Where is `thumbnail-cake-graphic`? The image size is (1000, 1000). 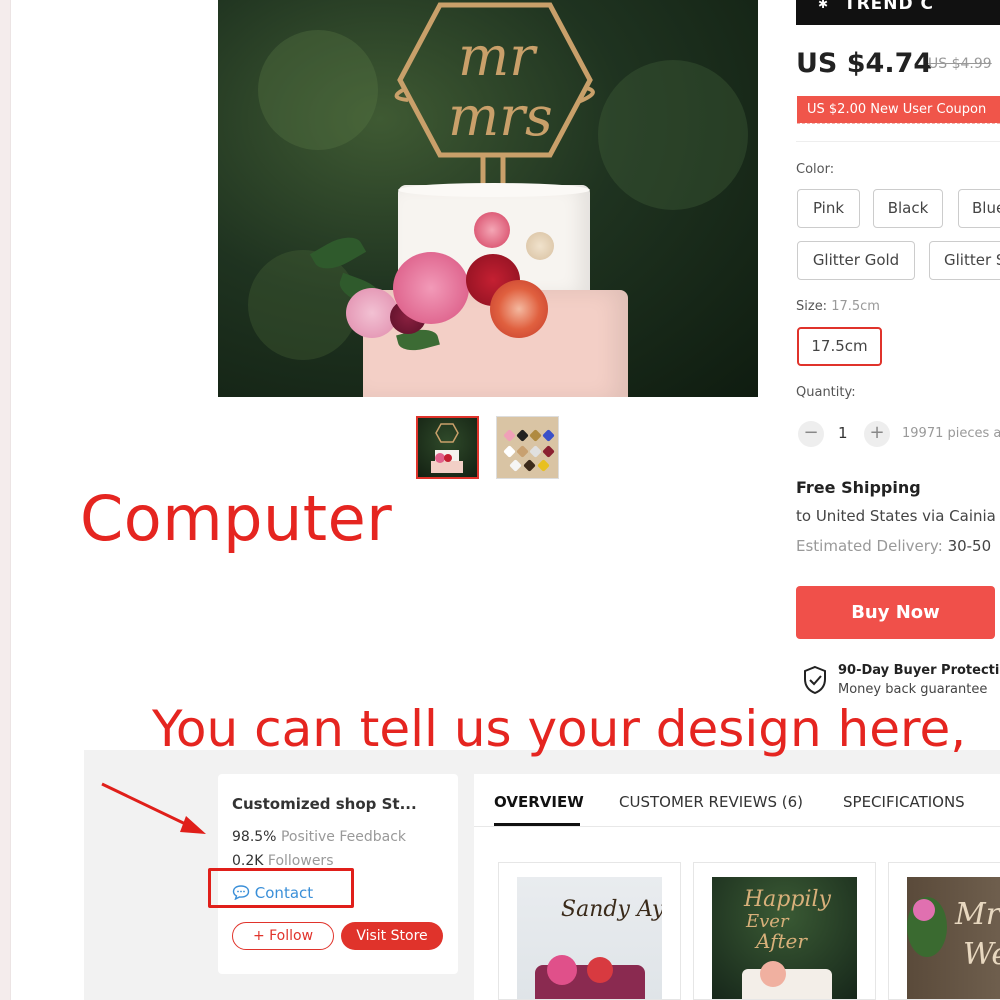 thumbnail-cake-graphic is located at coordinates (447, 448).